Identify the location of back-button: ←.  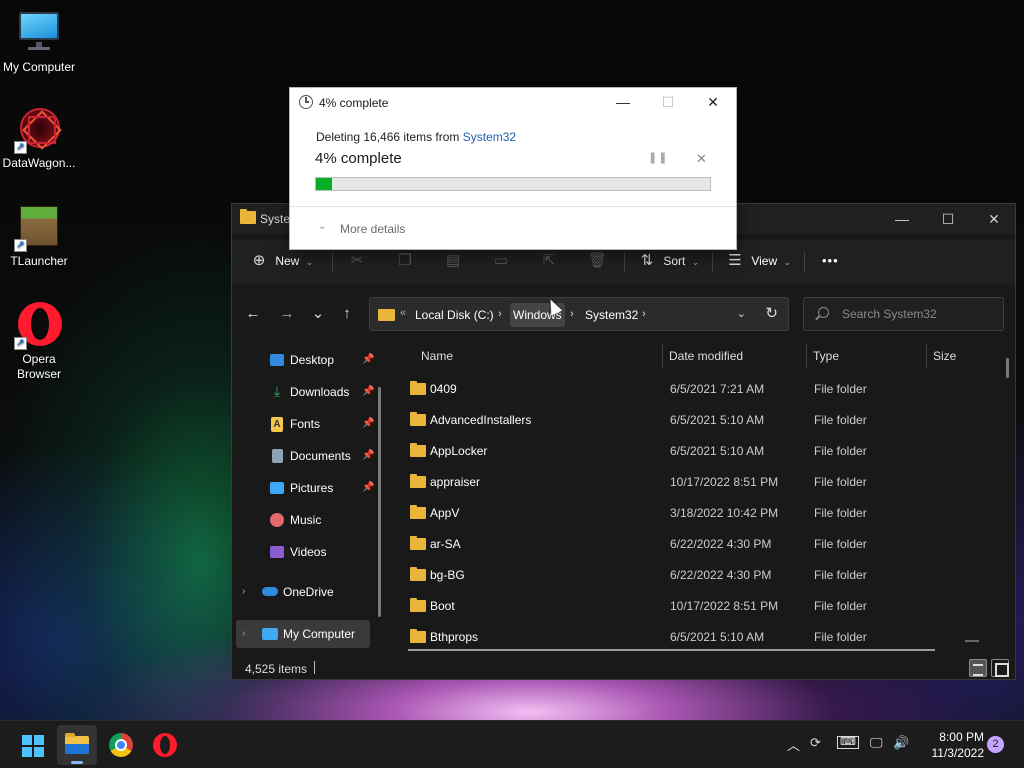
(253, 314).